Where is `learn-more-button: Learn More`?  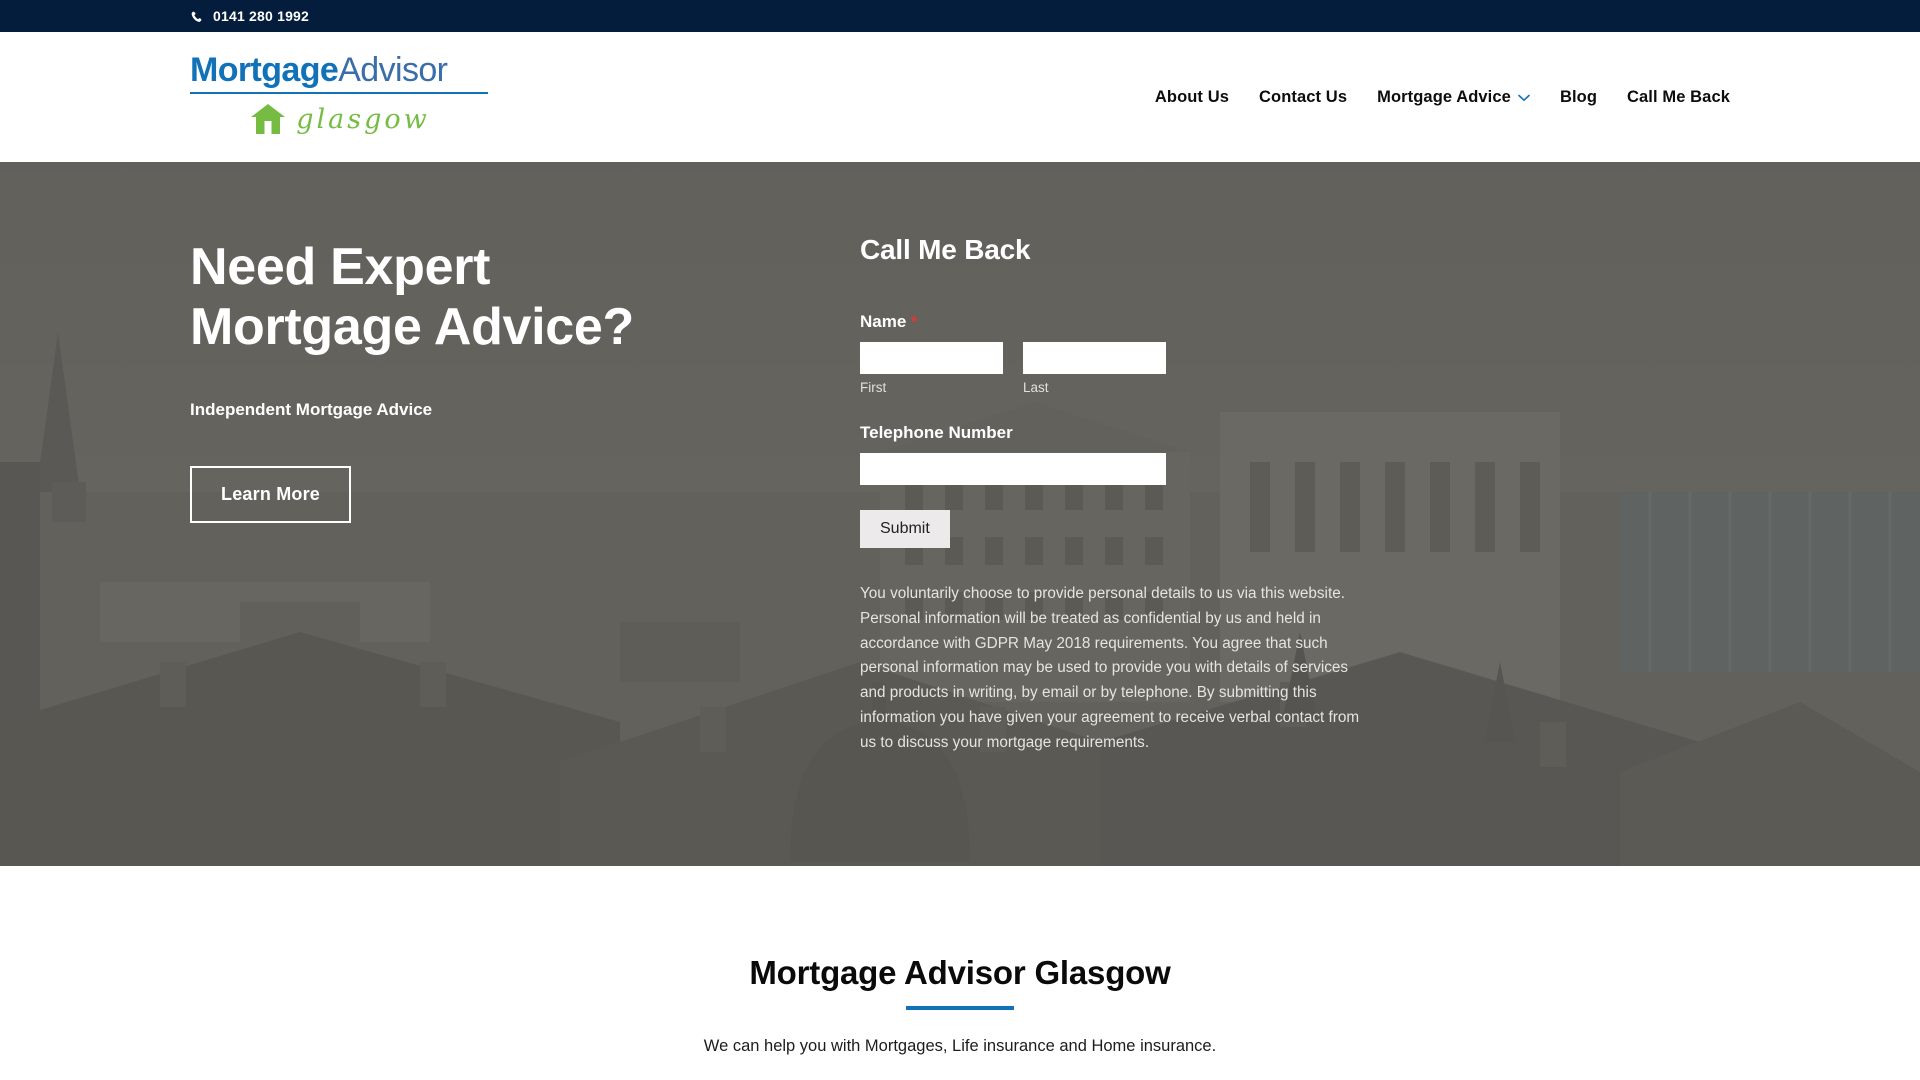
learn-more-button: Learn More is located at coordinates (271, 494).